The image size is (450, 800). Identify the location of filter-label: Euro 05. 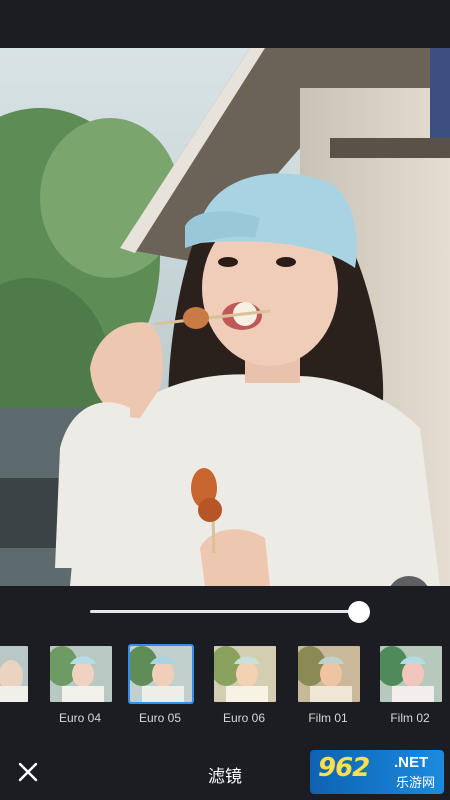
(160, 718).